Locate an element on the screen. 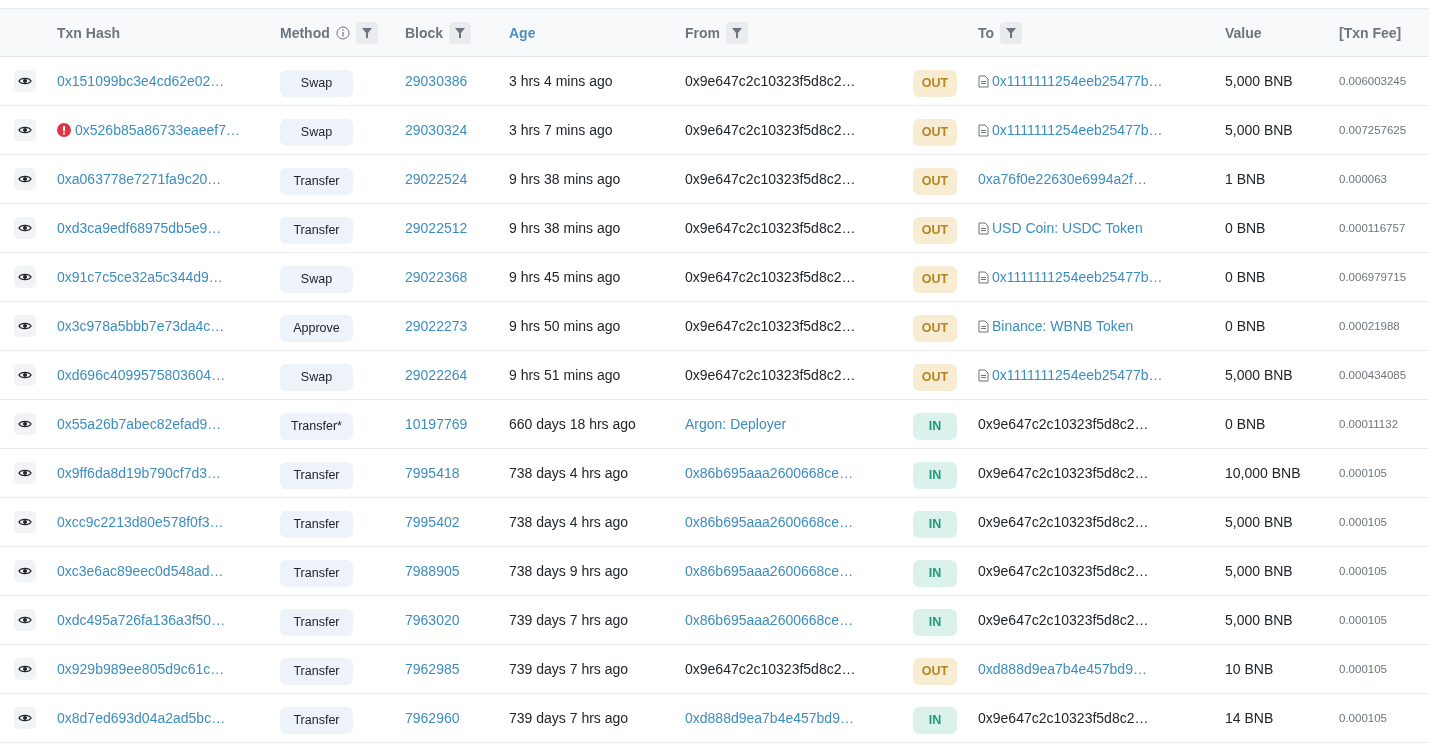 This screenshot has height=753, width=1429. block-link: 29022264 is located at coordinates (457, 375).